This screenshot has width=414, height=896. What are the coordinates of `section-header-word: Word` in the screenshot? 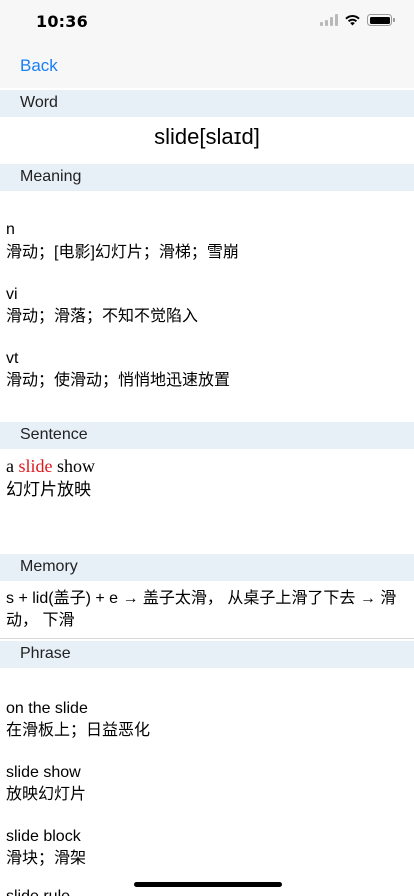 It's located at (207, 103).